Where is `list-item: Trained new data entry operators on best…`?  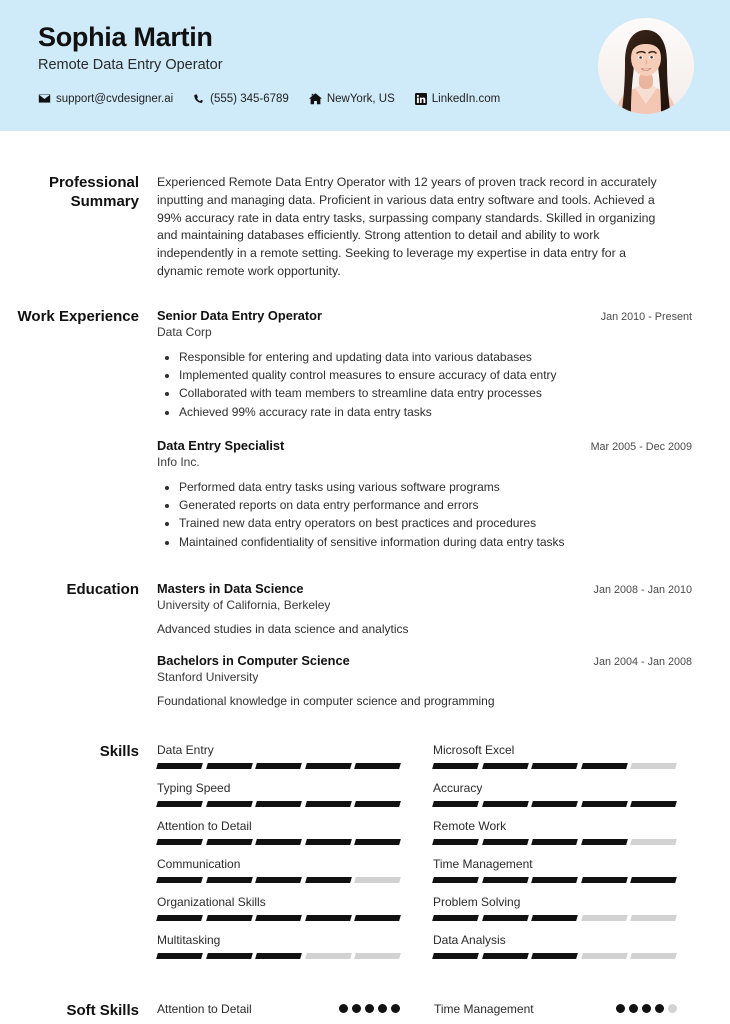
list-item: Trained new data entry operators on best… is located at coordinates (435, 523).